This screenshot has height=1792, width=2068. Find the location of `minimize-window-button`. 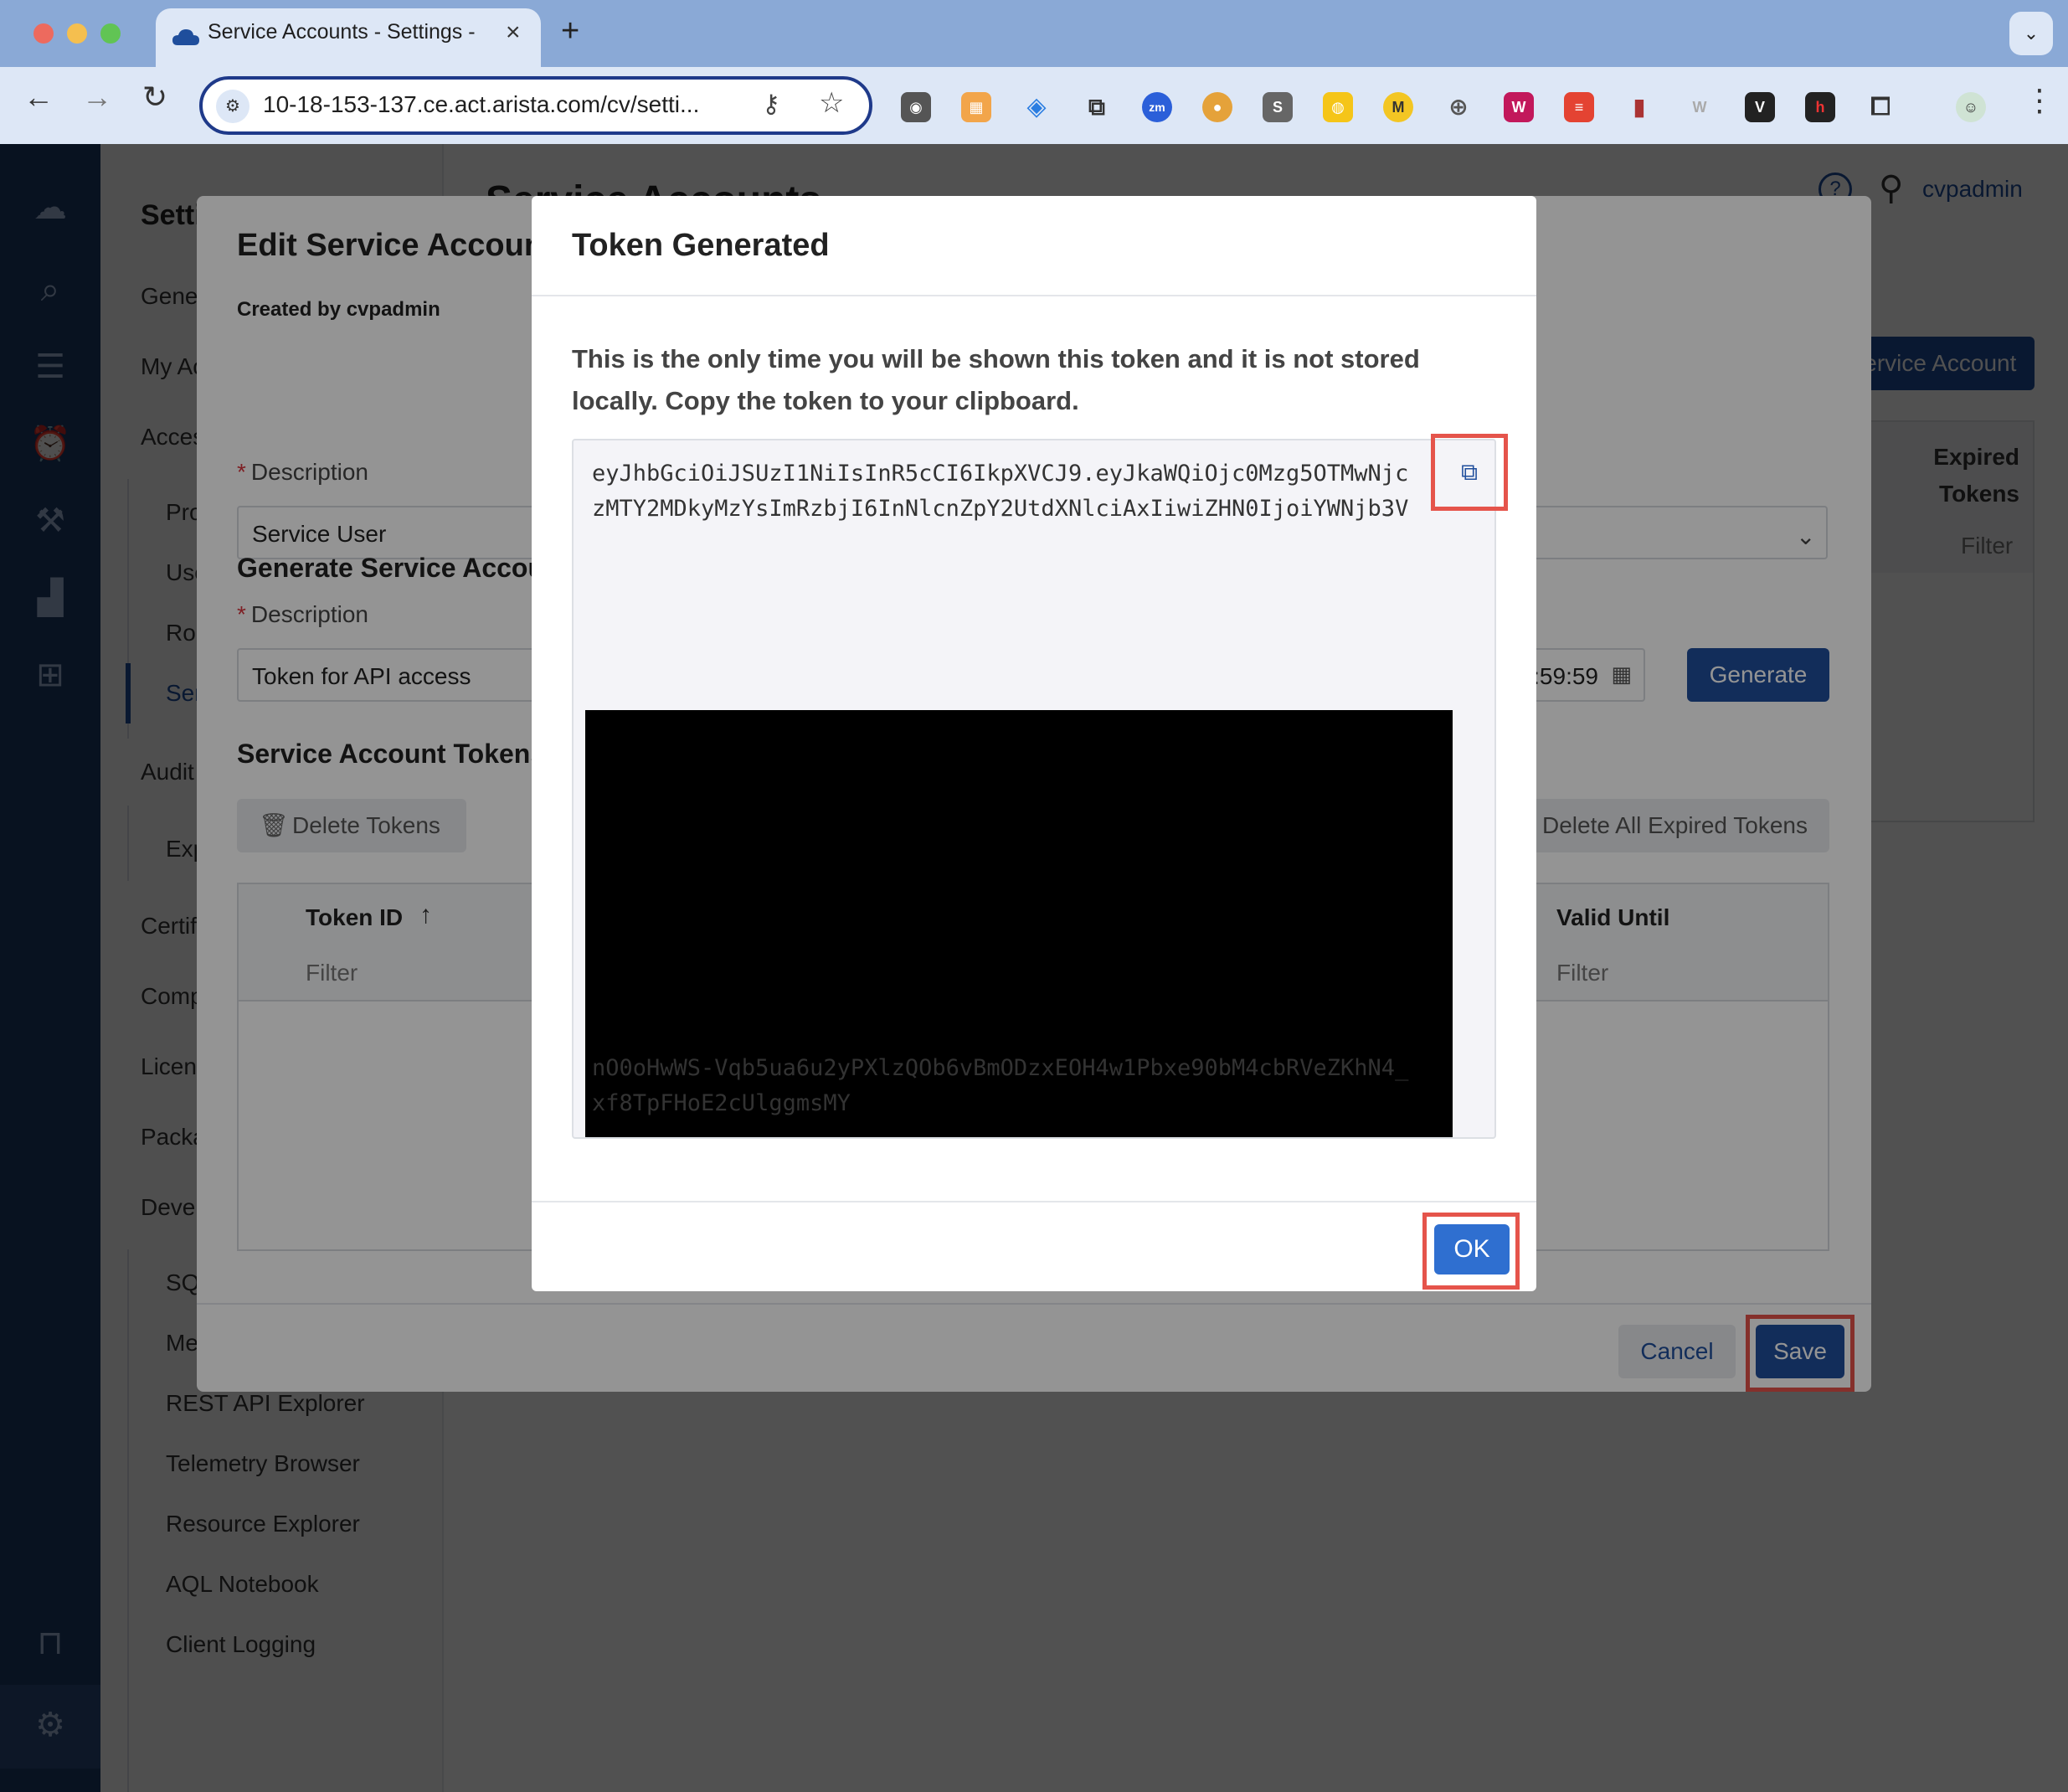

minimize-window-button is located at coordinates (77, 34).